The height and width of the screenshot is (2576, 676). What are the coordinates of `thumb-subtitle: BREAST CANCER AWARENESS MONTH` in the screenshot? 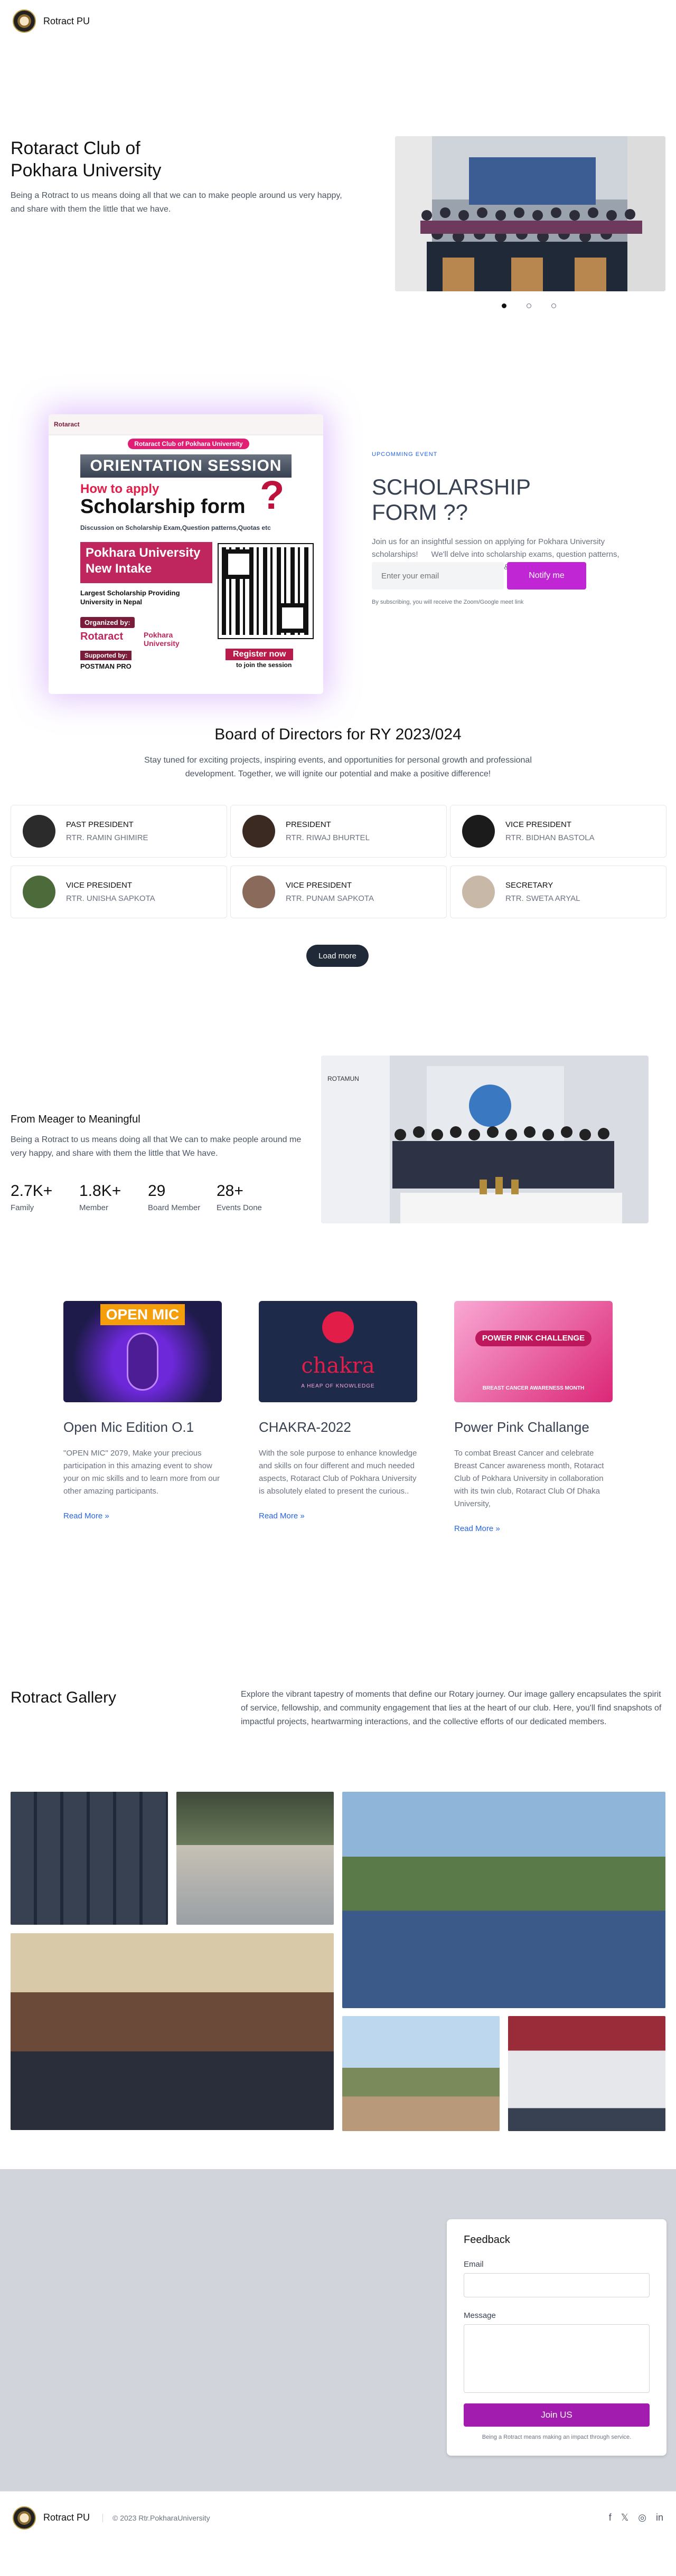 It's located at (533, 1388).